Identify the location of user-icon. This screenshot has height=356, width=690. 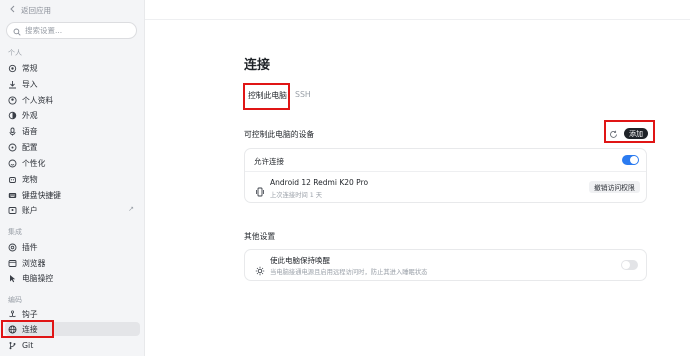
(12, 100).